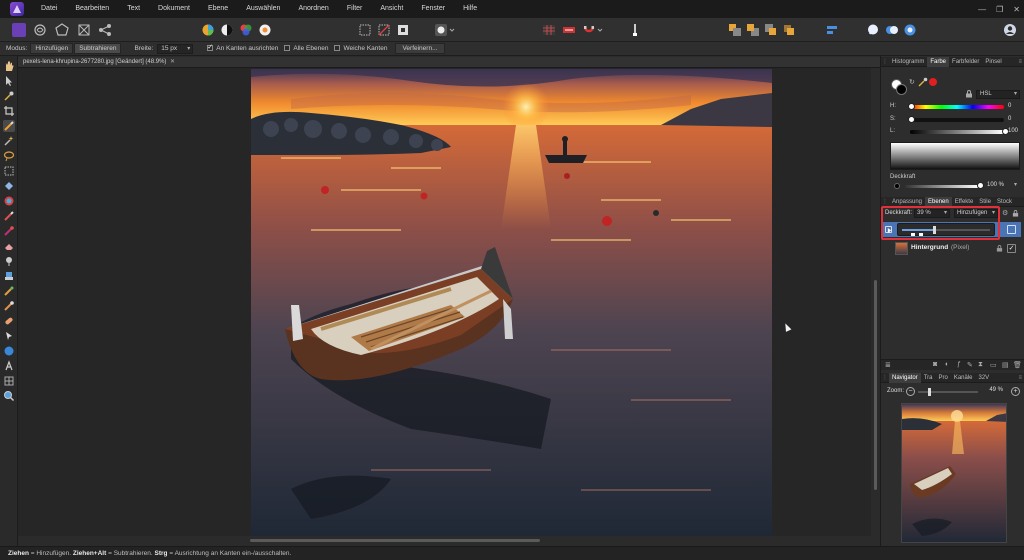 The image size is (1024, 560). I want to click on tone-mapping-persona-icon, so click(84, 30).